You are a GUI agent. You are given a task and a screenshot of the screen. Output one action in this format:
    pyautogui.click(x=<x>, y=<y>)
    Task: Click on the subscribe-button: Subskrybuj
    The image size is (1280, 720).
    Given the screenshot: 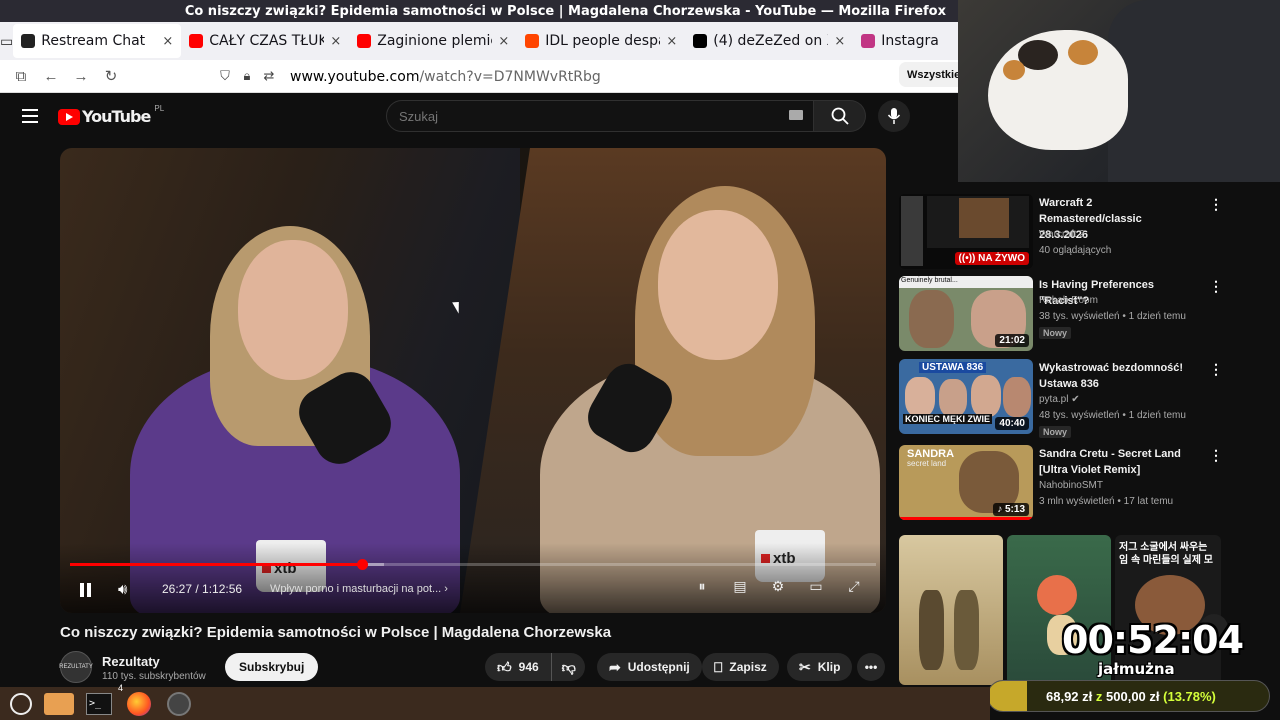 What is the action you would take?
    pyautogui.click(x=272, y=667)
    